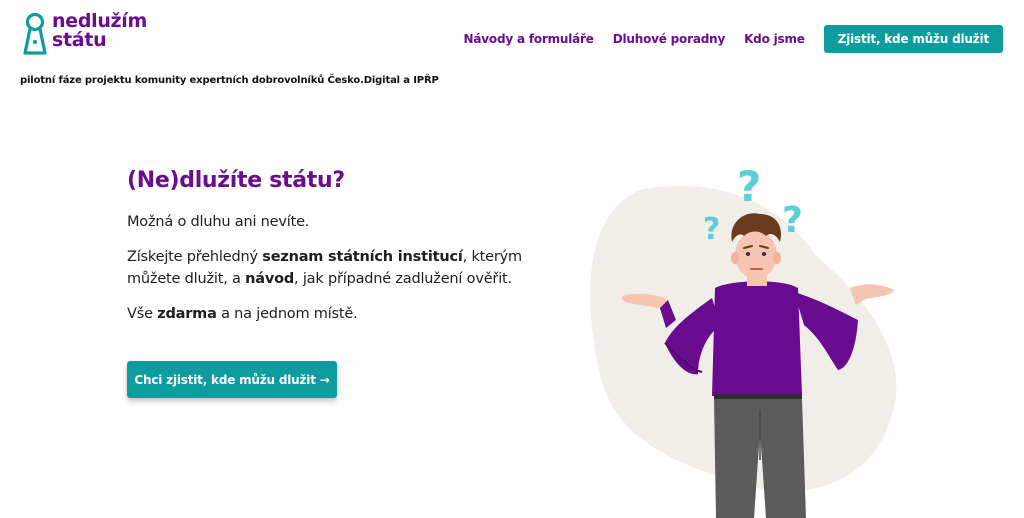 The height and width of the screenshot is (518, 1024). I want to click on hero-cta-button: Chci zjistit, kde můžu dlužit →, so click(232, 379).